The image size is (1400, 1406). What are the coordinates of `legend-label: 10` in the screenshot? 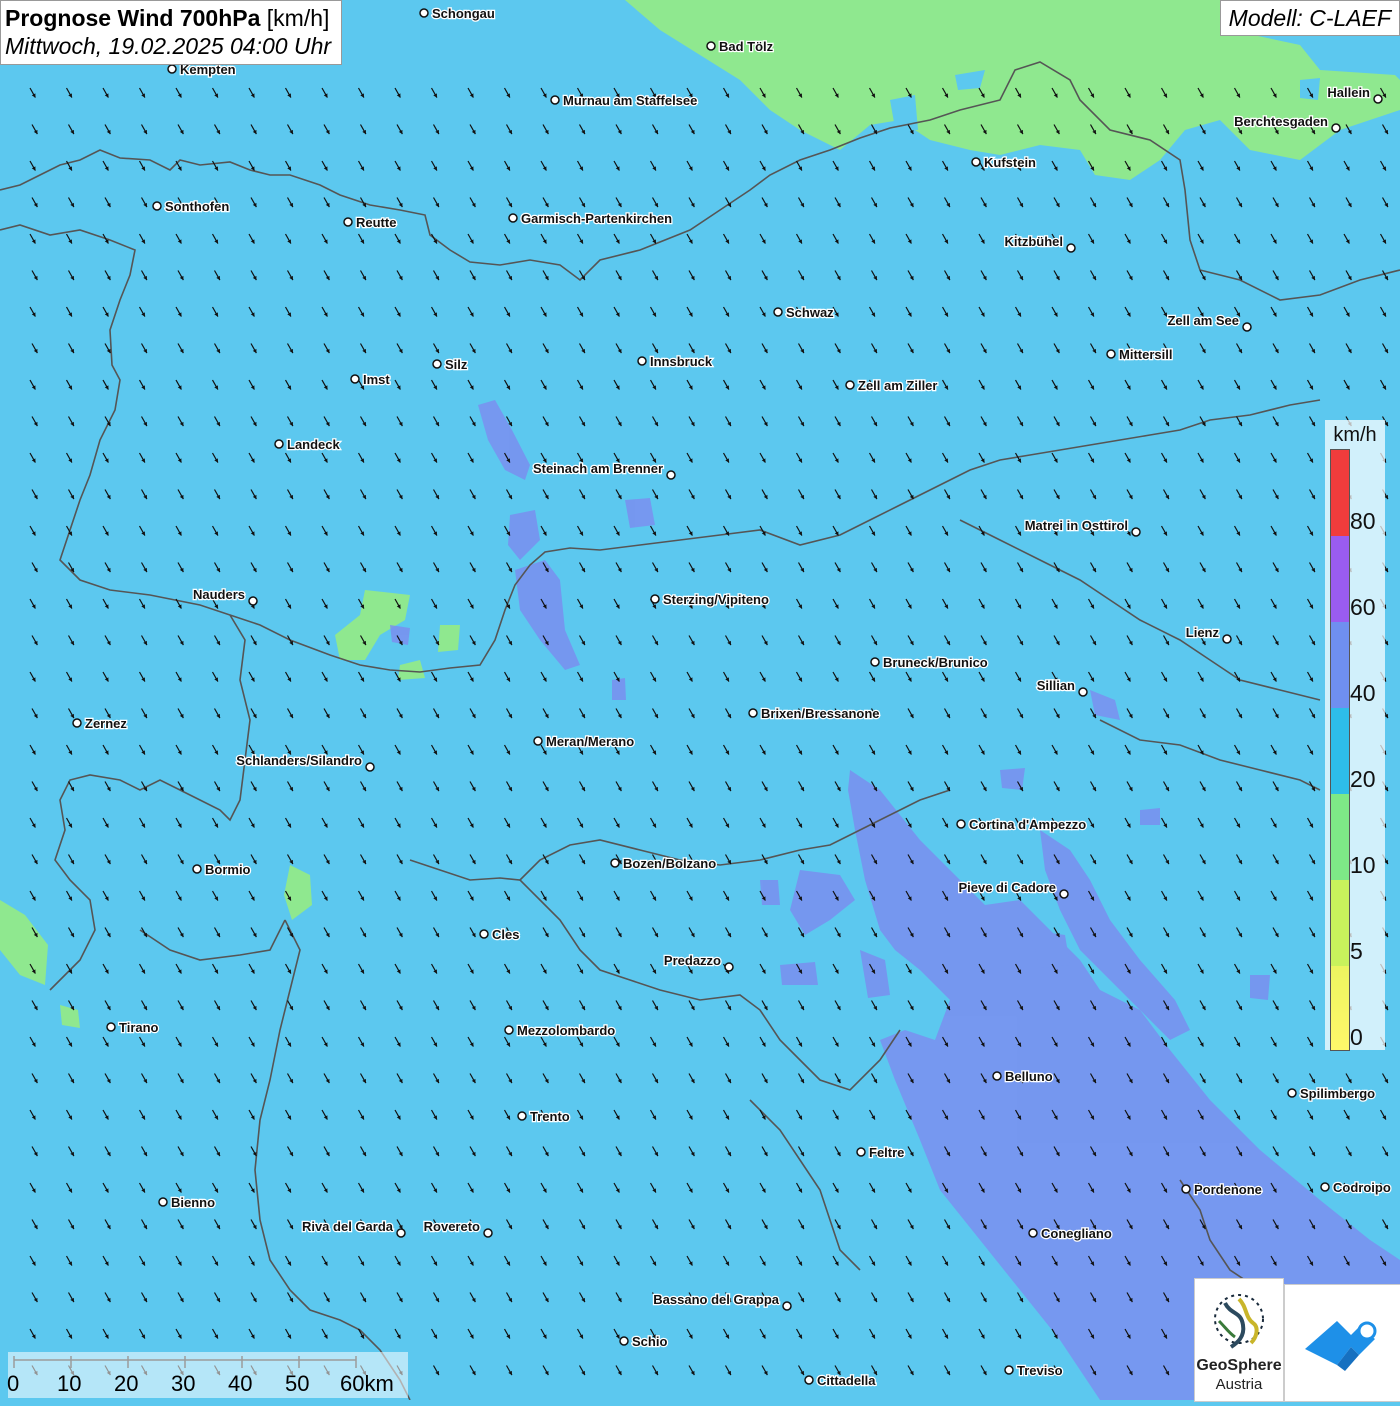 It's located at (1363, 865).